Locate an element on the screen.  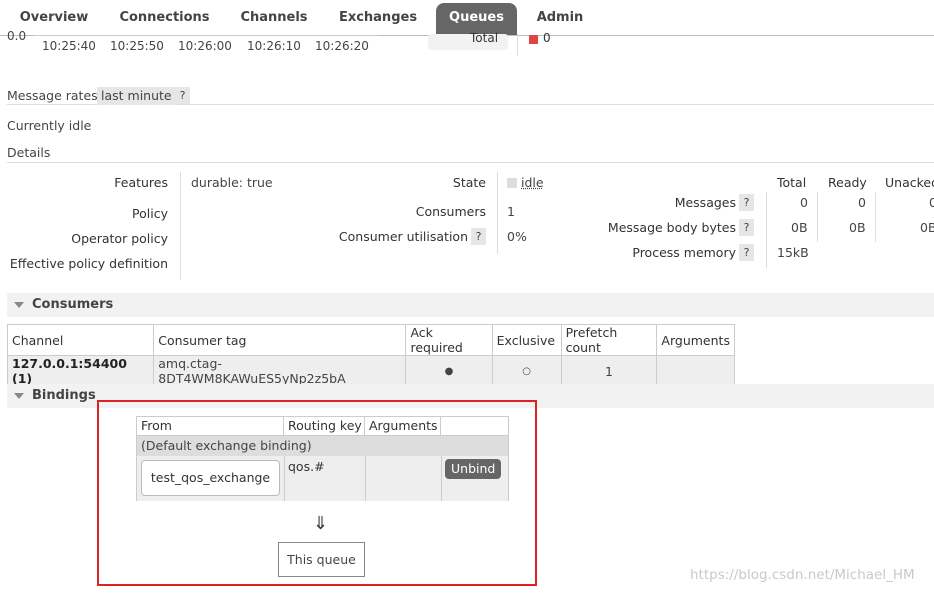
col-ack-required: Ack required is located at coordinates (449, 340).